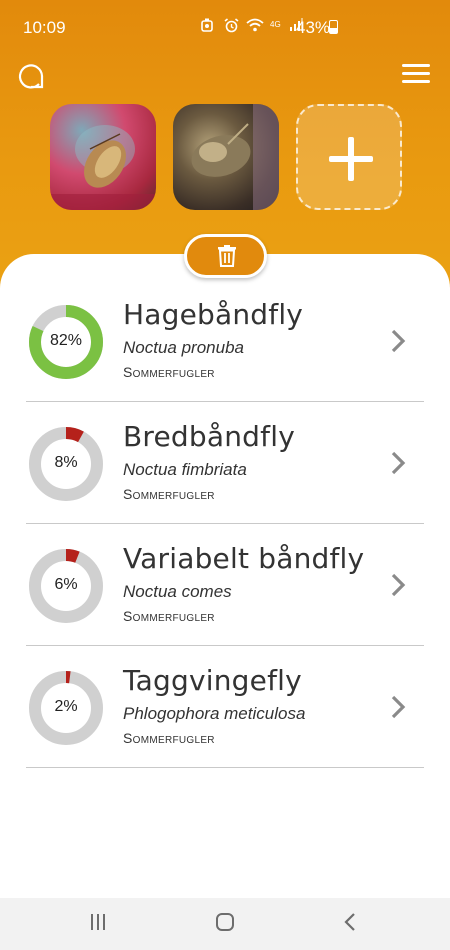  I want to click on status-icons: 4G, so click(251, 25).